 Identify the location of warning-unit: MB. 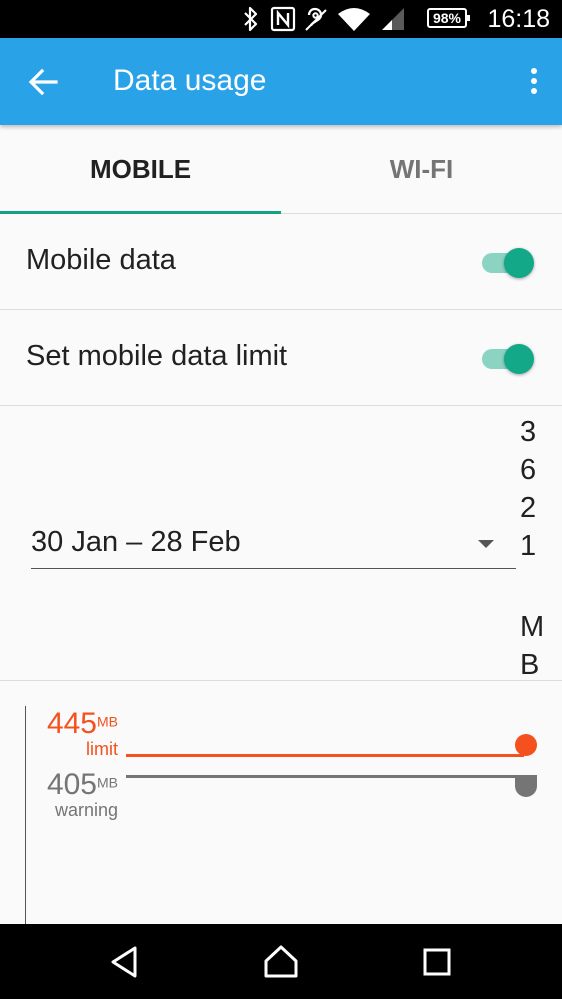
(107, 782).